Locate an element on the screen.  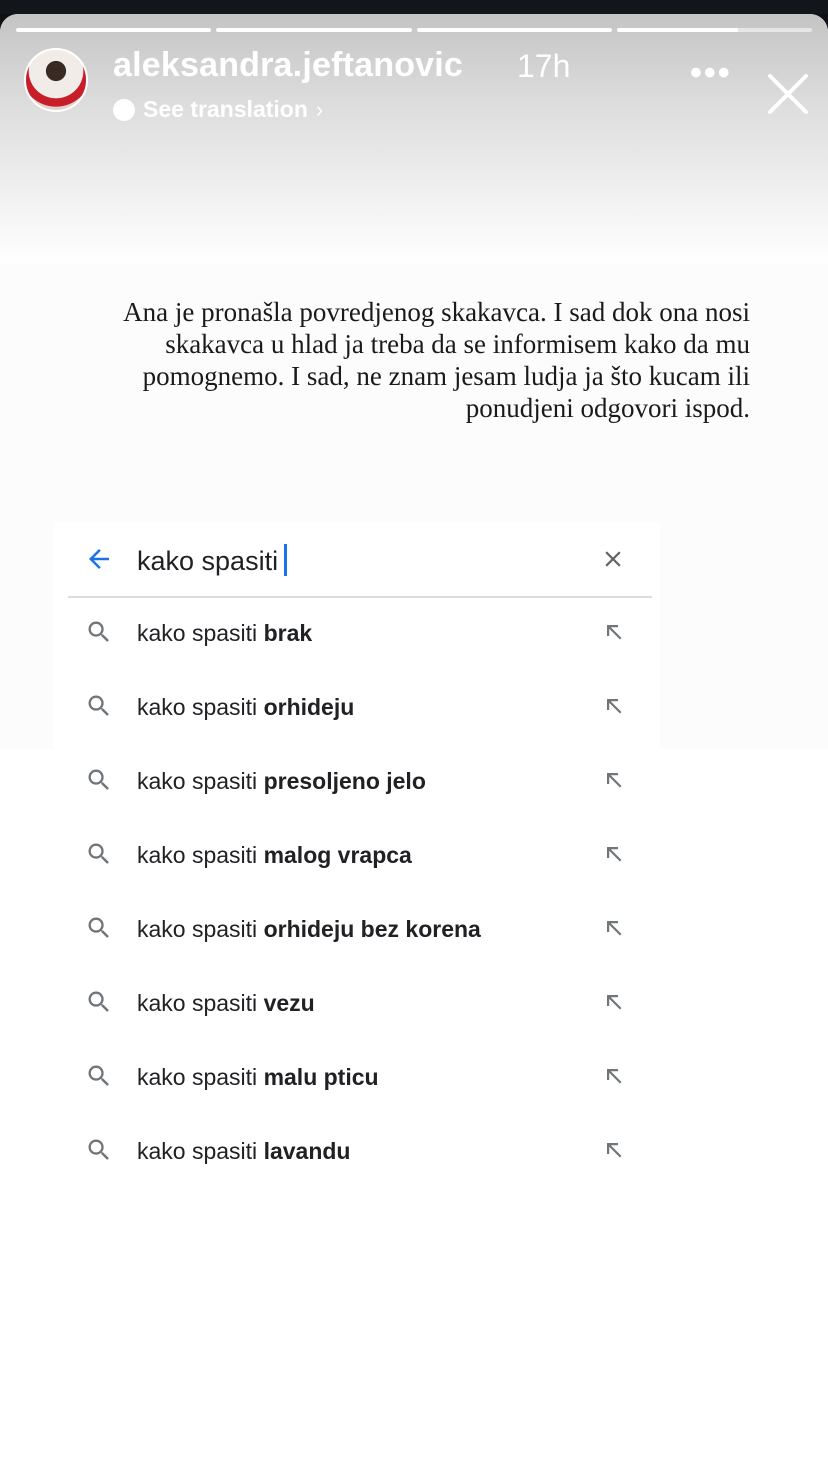
suggestion-text: kako spasiti orhideju is located at coordinates (245, 707).